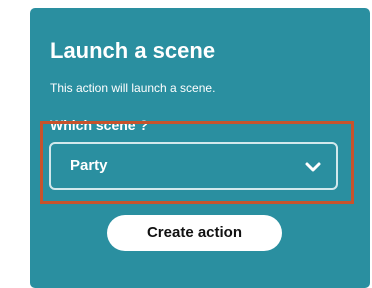 This screenshot has height=288, width=372. What do you see at coordinates (194, 233) in the screenshot?
I see `create-action-button: Create action` at bounding box center [194, 233].